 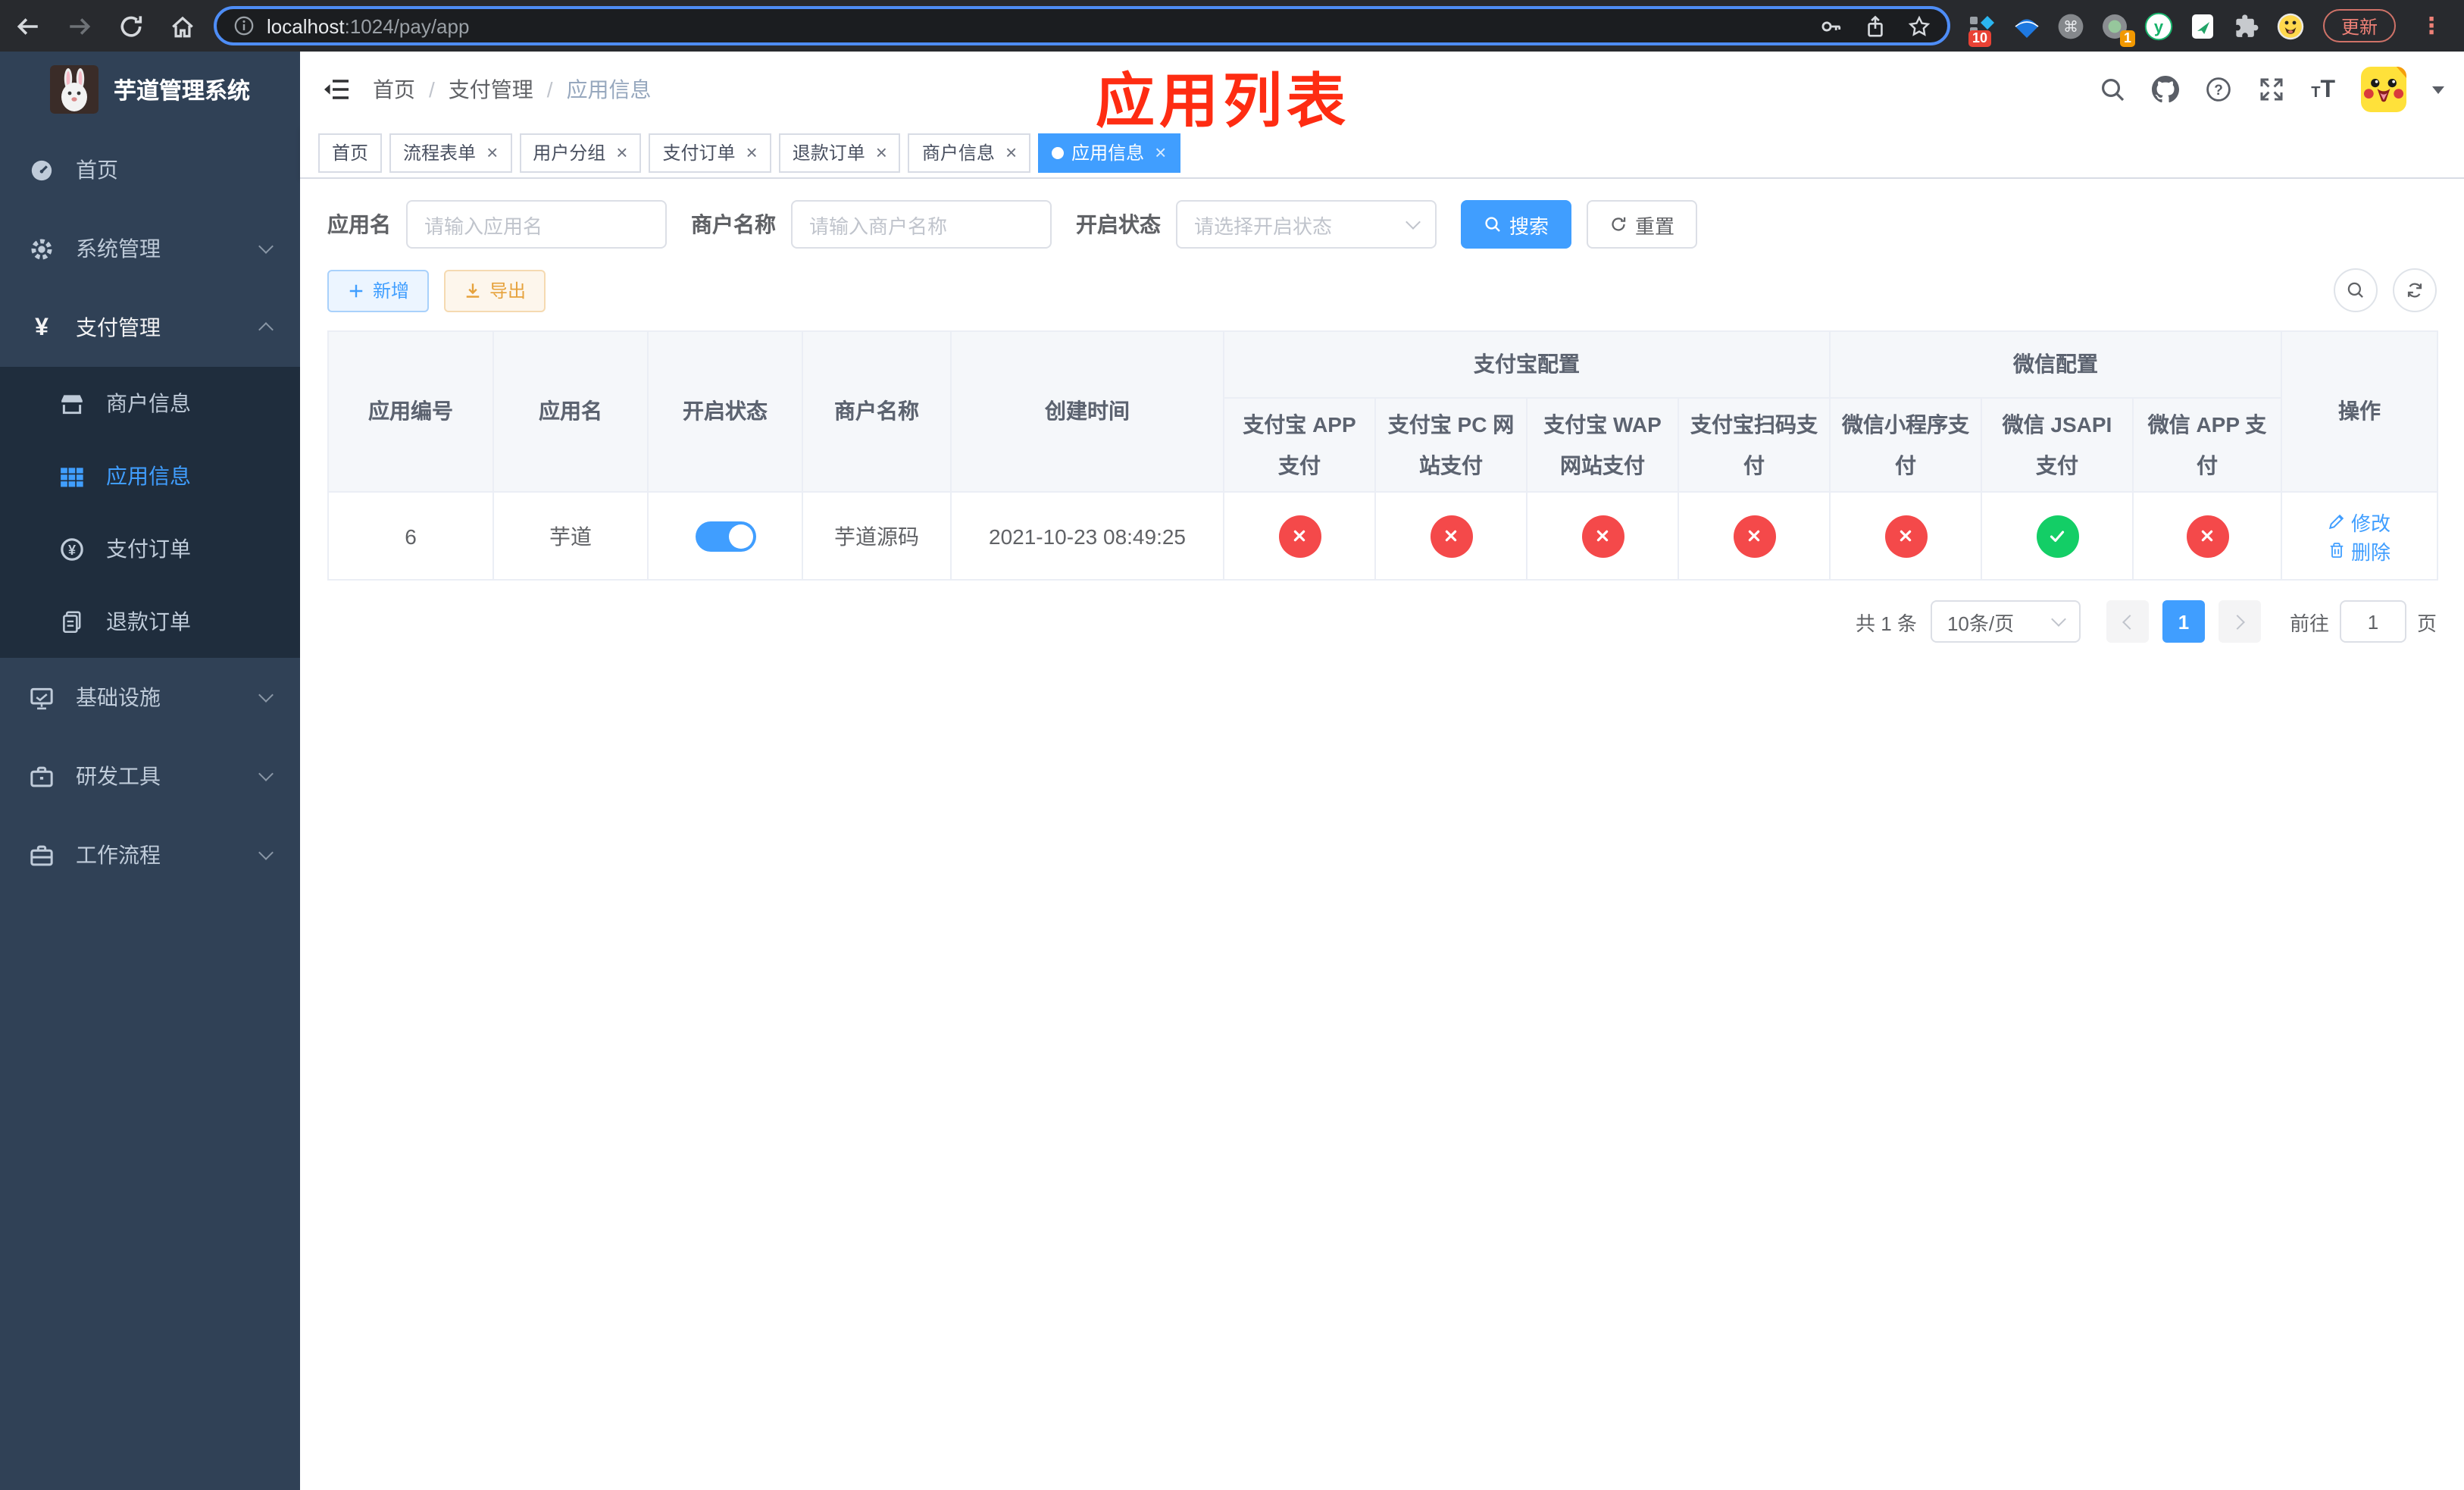 I want to click on col-wechat-app: 微信 APP 支付, so click(x=2207, y=445).